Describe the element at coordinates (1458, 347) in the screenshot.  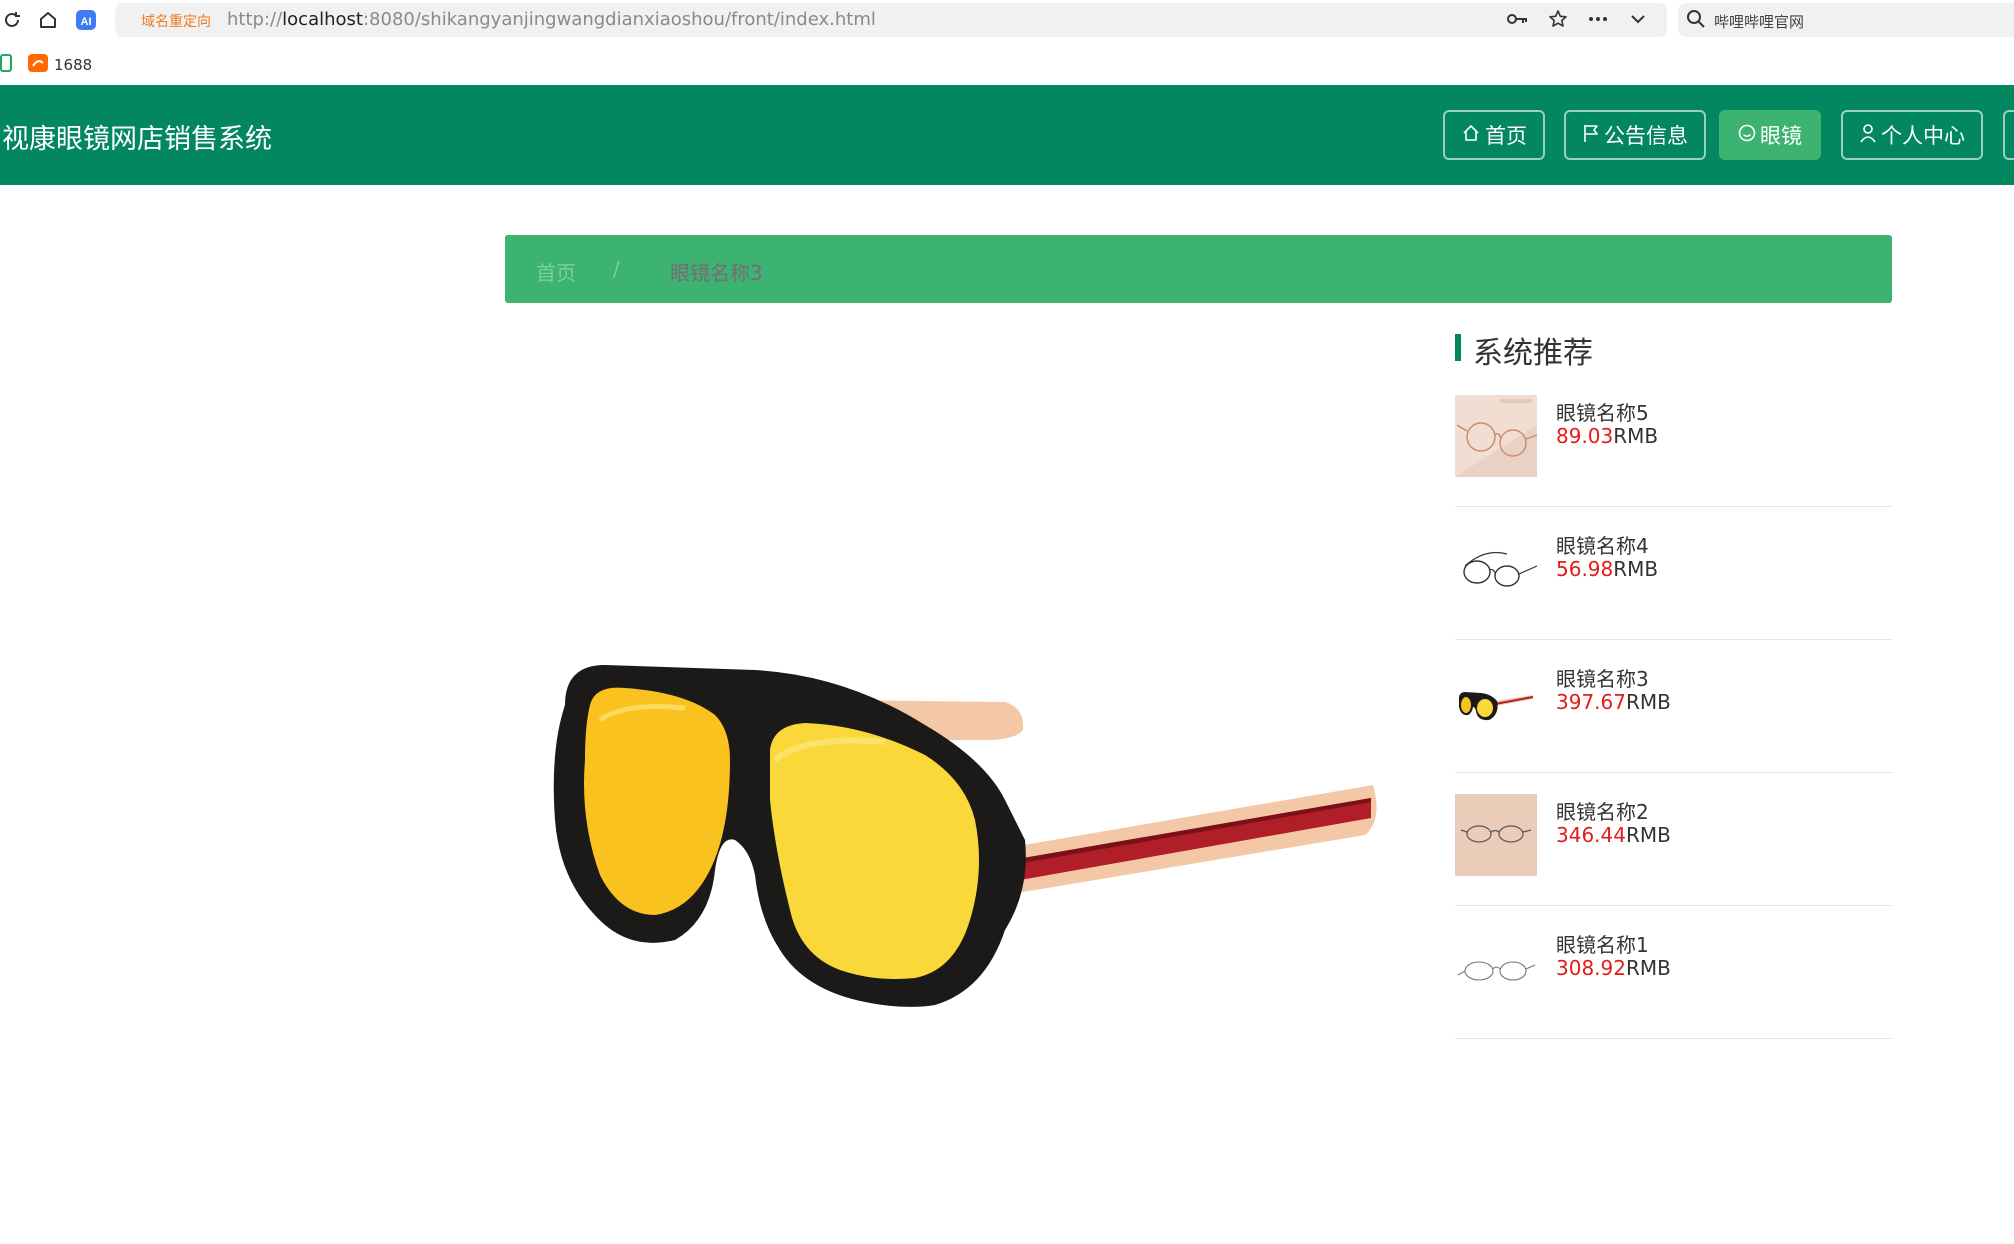
I see `recommend-title-bar` at that location.